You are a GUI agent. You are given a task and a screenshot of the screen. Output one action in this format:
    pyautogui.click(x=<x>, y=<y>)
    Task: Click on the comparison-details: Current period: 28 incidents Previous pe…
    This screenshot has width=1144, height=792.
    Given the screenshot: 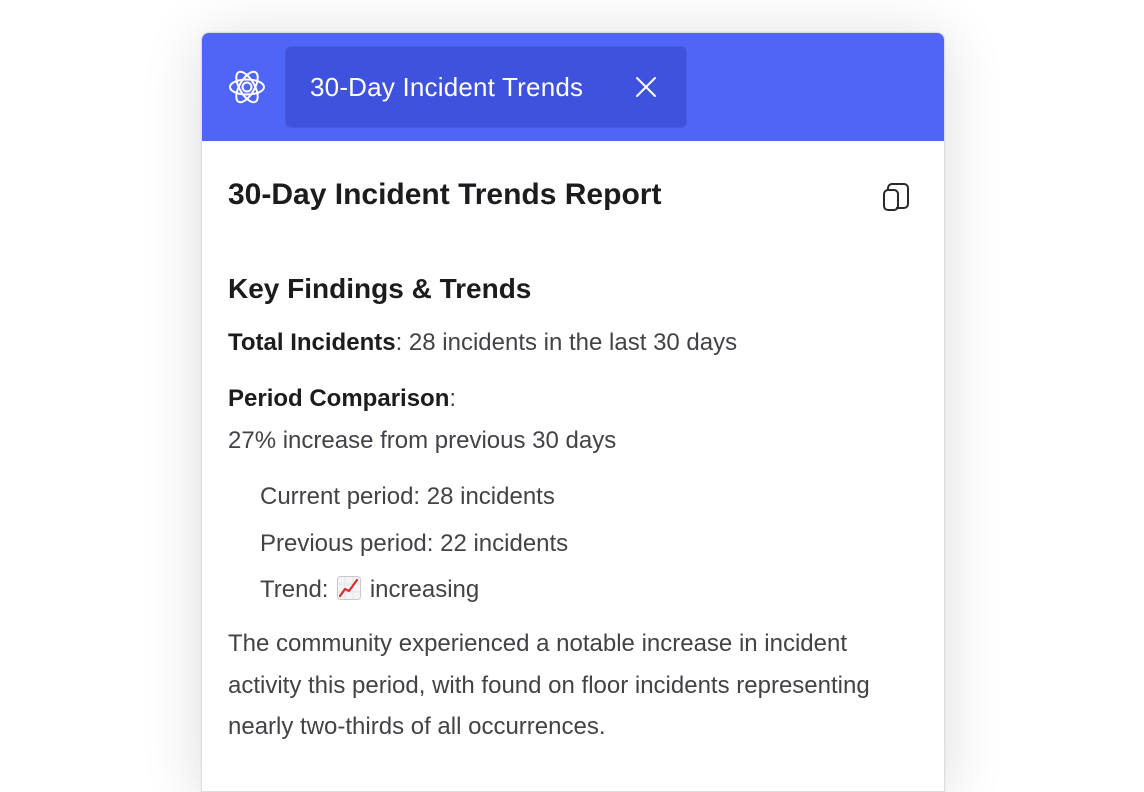 What is the action you would take?
    pyautogui.click(x=573, y=543)
    